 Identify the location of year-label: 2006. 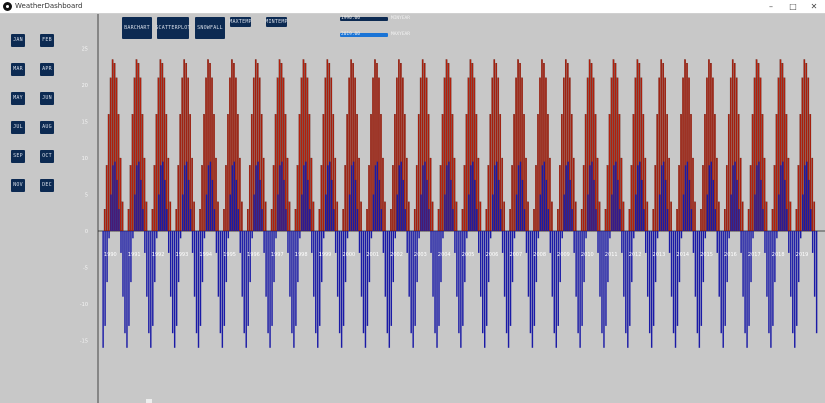
(492, 255).